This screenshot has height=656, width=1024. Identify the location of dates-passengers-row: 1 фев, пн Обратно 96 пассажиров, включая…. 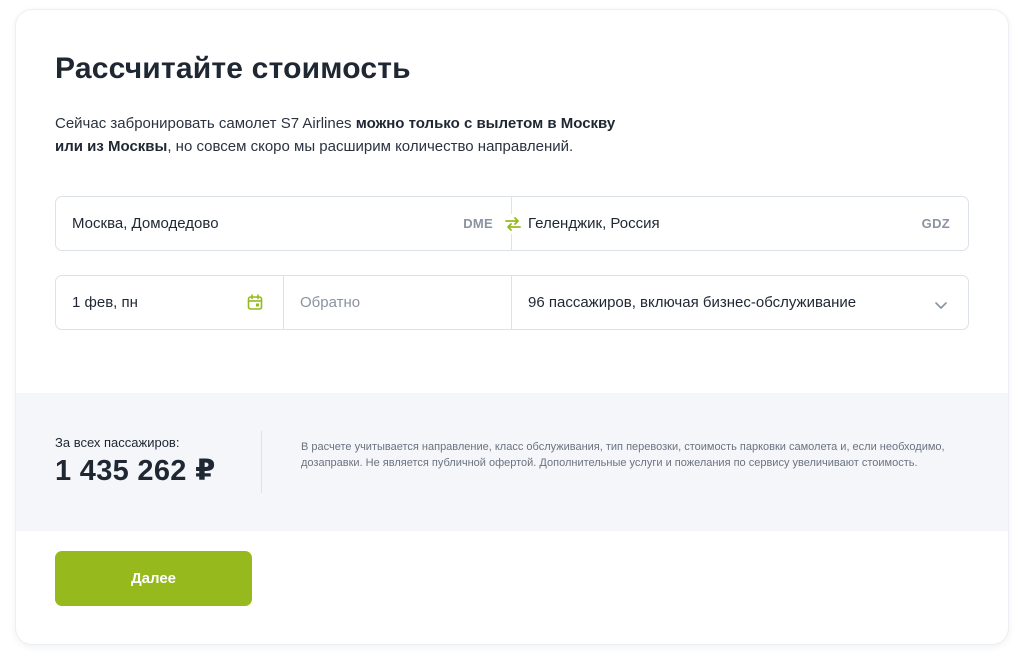
(512, 302).